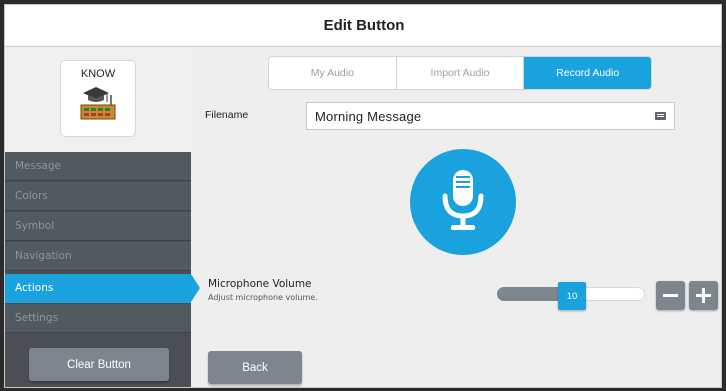  Describe the element at coordinates (98, 196) in the screenshot. I see `sidebar-item-colors: Colors` at that location.